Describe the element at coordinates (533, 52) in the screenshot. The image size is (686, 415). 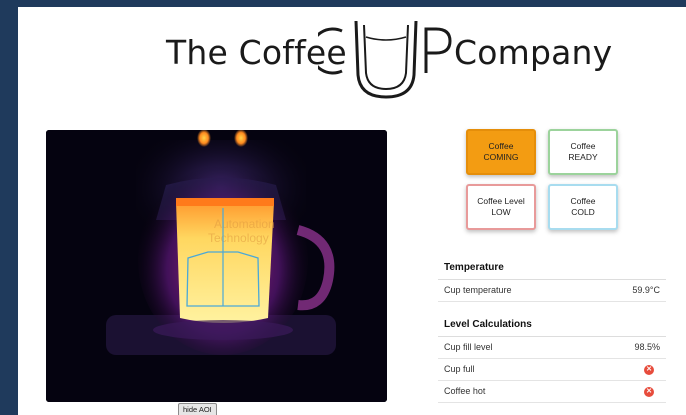
I see `brand-name-right: Company` at that location.